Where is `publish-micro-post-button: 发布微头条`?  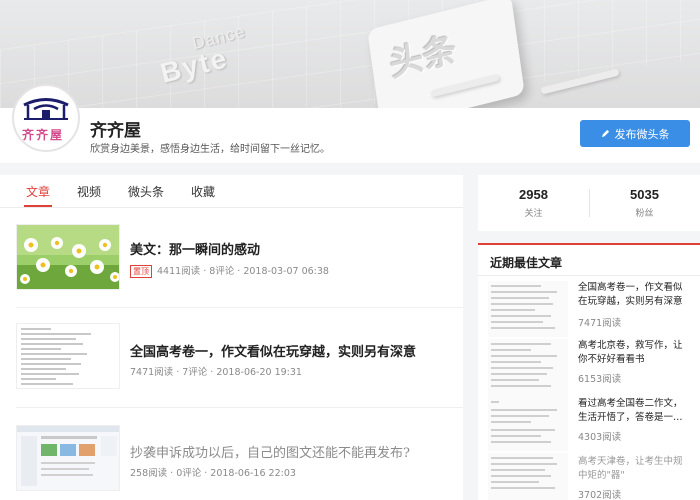 publish-micro-post-button: 发布微头条 is located at coordinates (635, 133).